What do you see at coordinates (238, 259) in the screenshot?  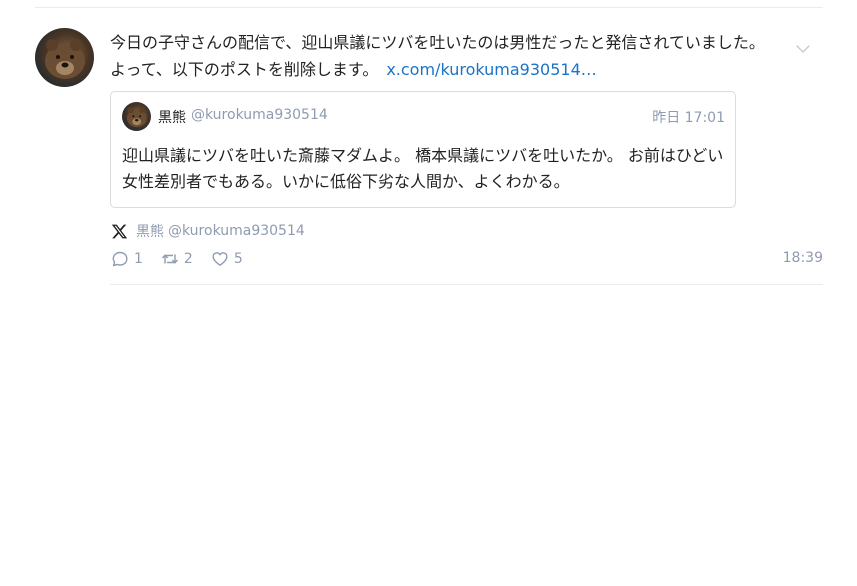 I see `like-count: 5` at bounding box center [238, 259].